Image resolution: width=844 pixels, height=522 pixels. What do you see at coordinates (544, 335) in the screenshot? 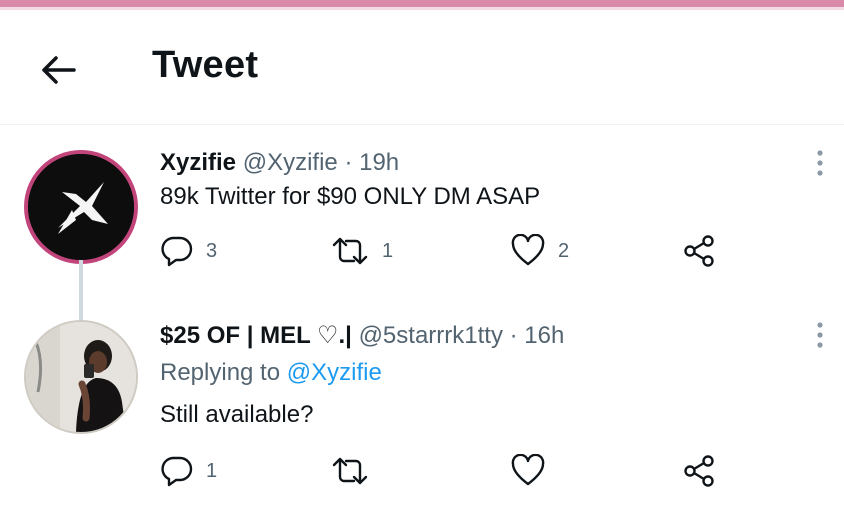
I see `timestamp: 16h` at bounding box center [544, 335].